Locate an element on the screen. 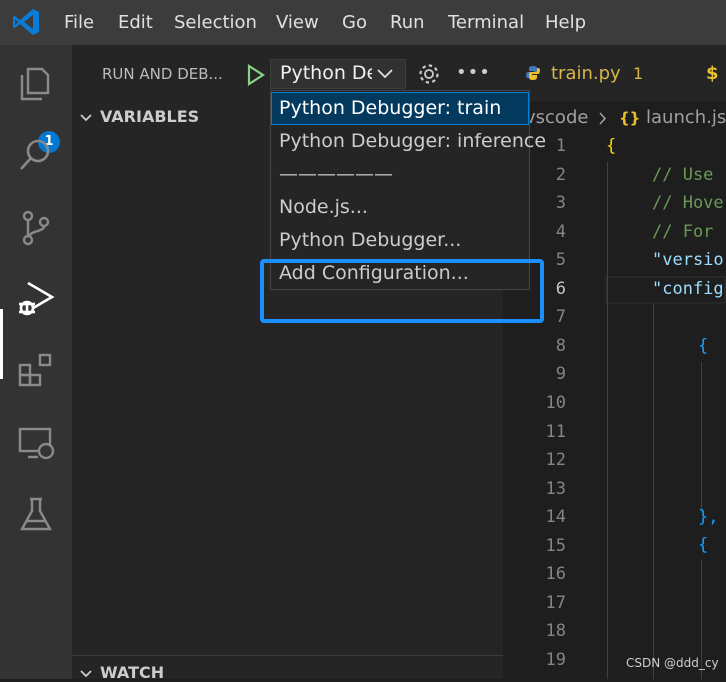 Image resolution: width=726 pixels, height=682 pixels. line-number: 17 is located at coordinates (555, 602).